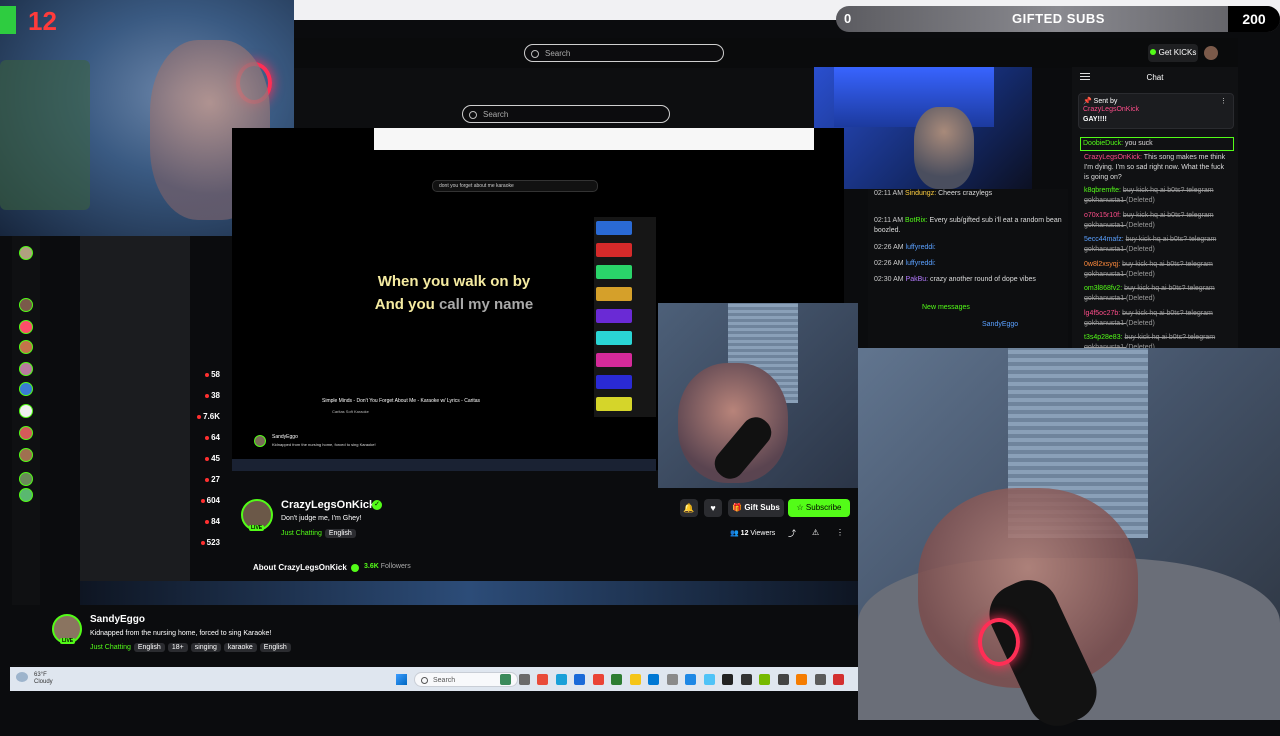 Image resolution: width=1280 pixels, height=736 pixels. I want to click on stream-tag: 18+, so click(177, 647).